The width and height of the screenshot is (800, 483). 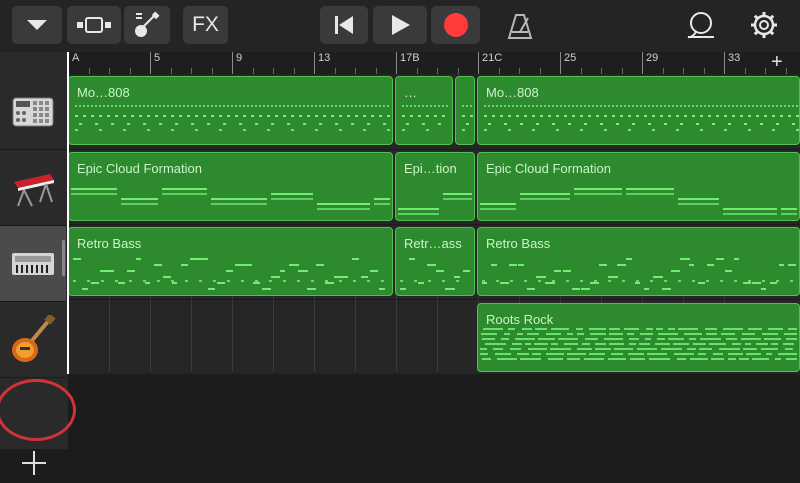 What do you see at coordinates (37, 25) in the screenshot?
I see `browser-button` at bounding box center [37, 25].